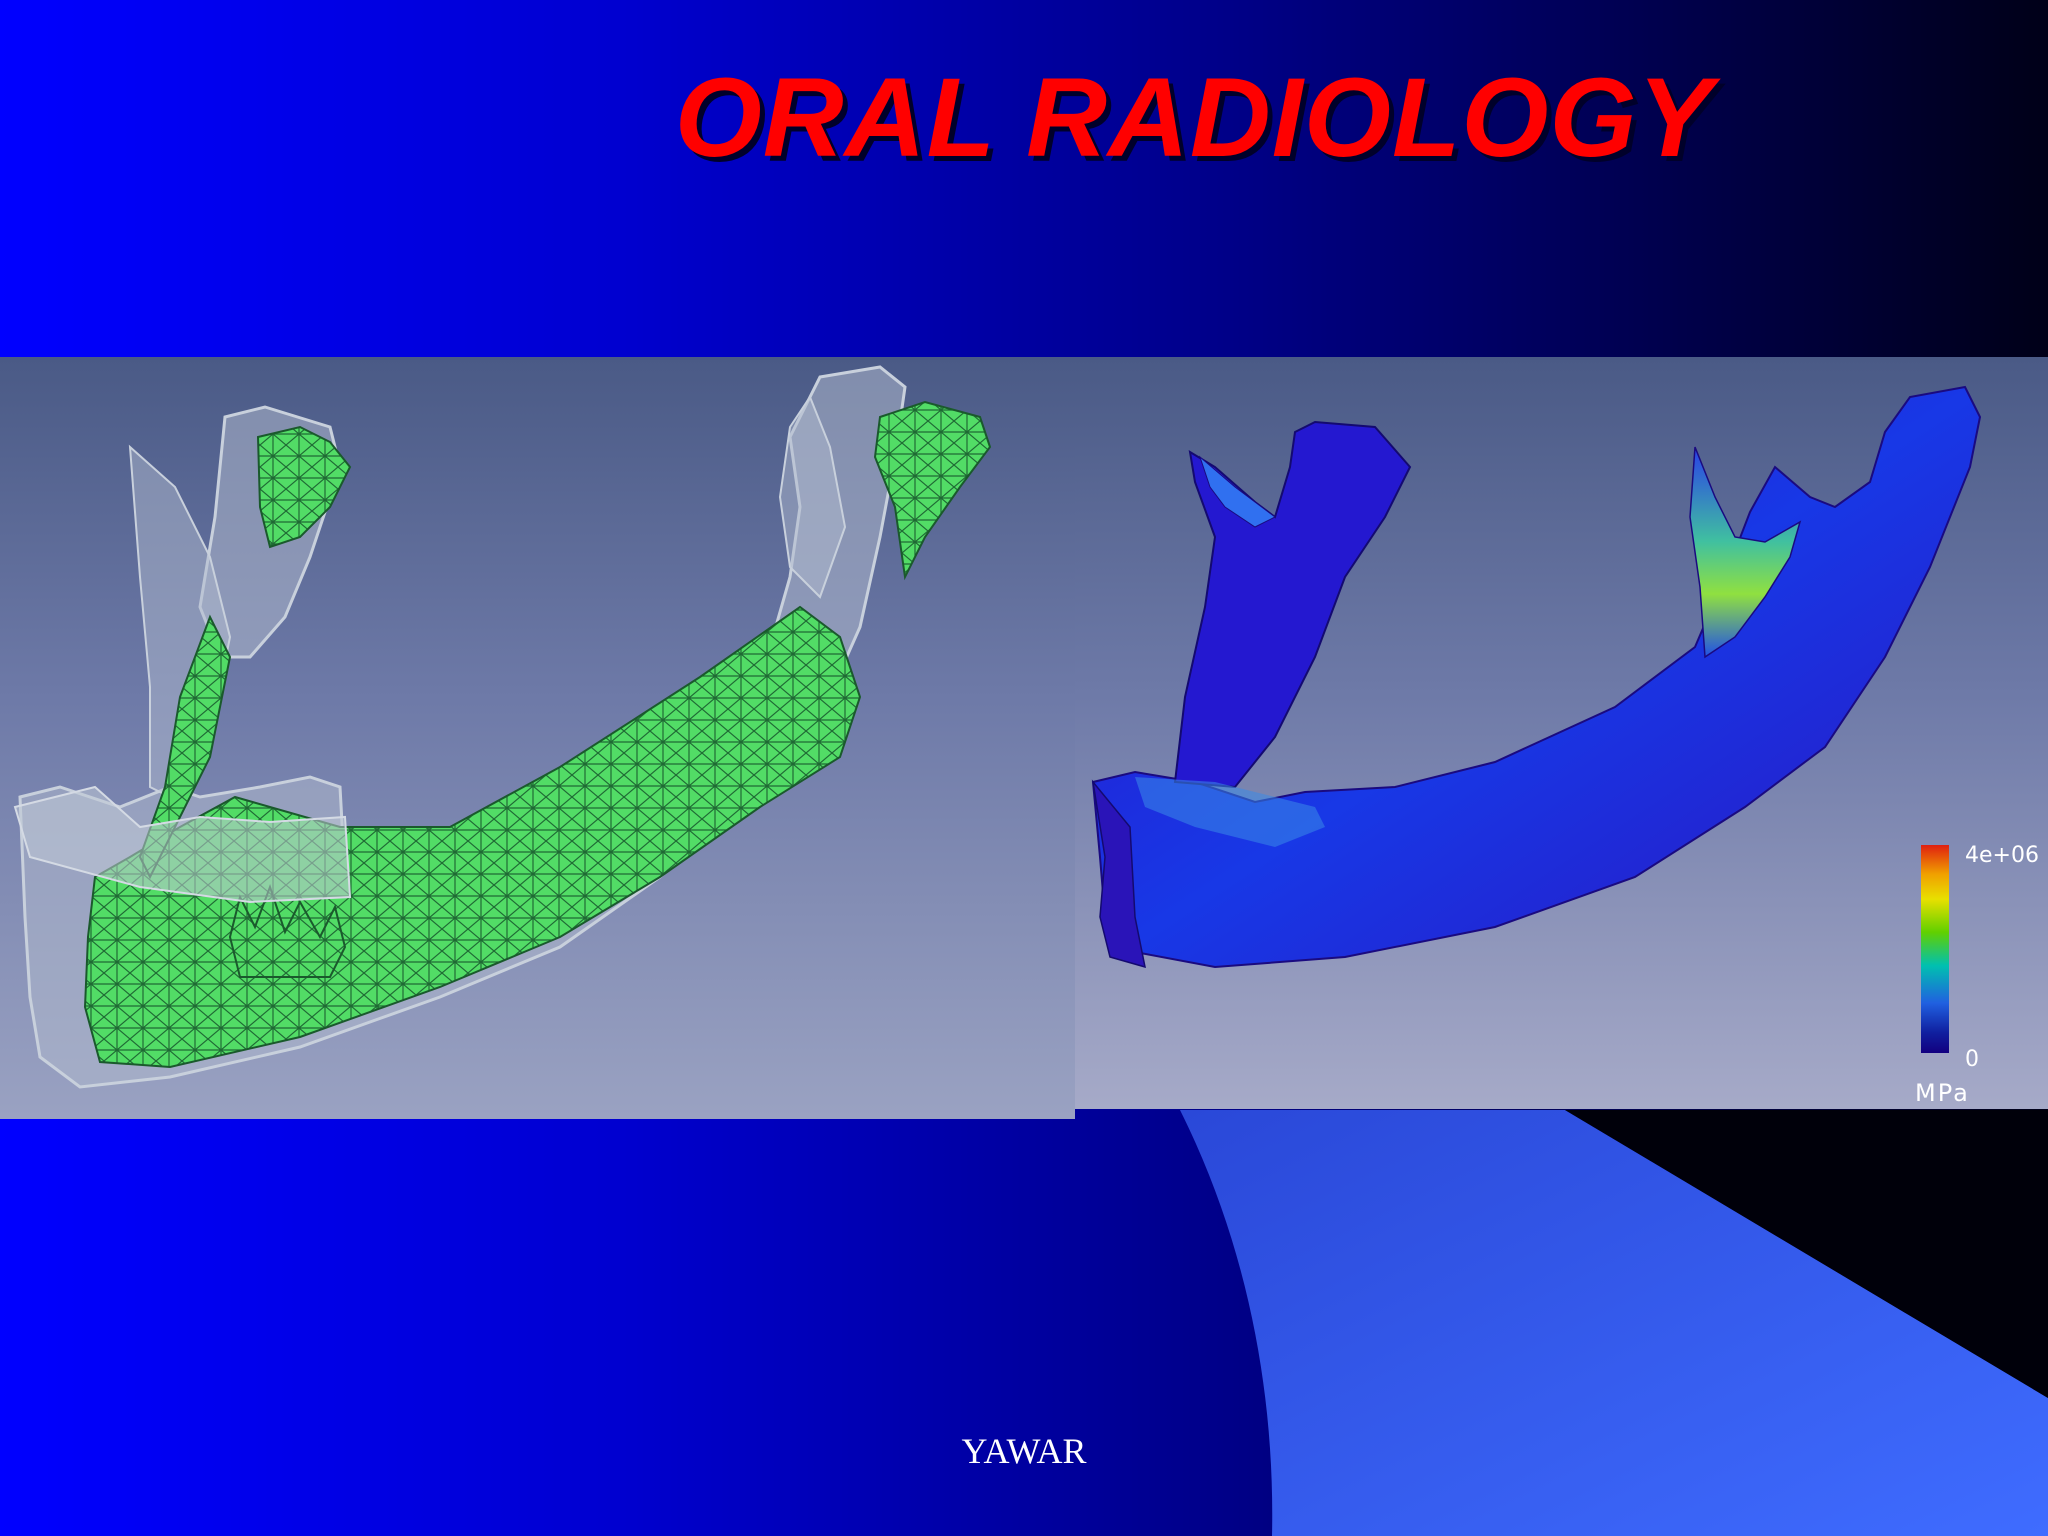 Image resolution: width=2048 pixels, height=1536 pixels. Describe the element at coordinates (1024, 1451) in the screenshot. I see `footer-author: YAWAR` at that location.